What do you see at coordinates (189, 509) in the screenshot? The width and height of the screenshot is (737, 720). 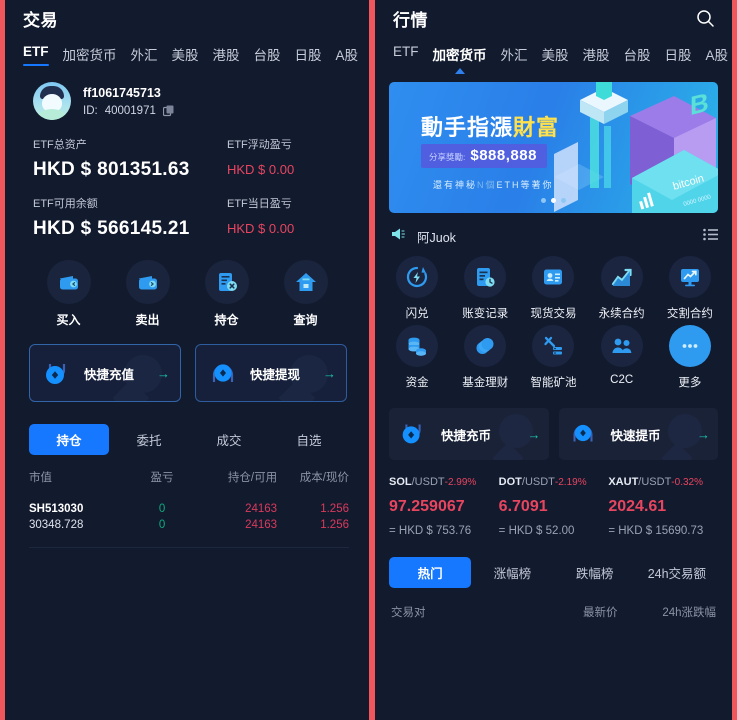 I see `table-row: SH513030 0 24163 1.256` at bounding box center [189, 509].